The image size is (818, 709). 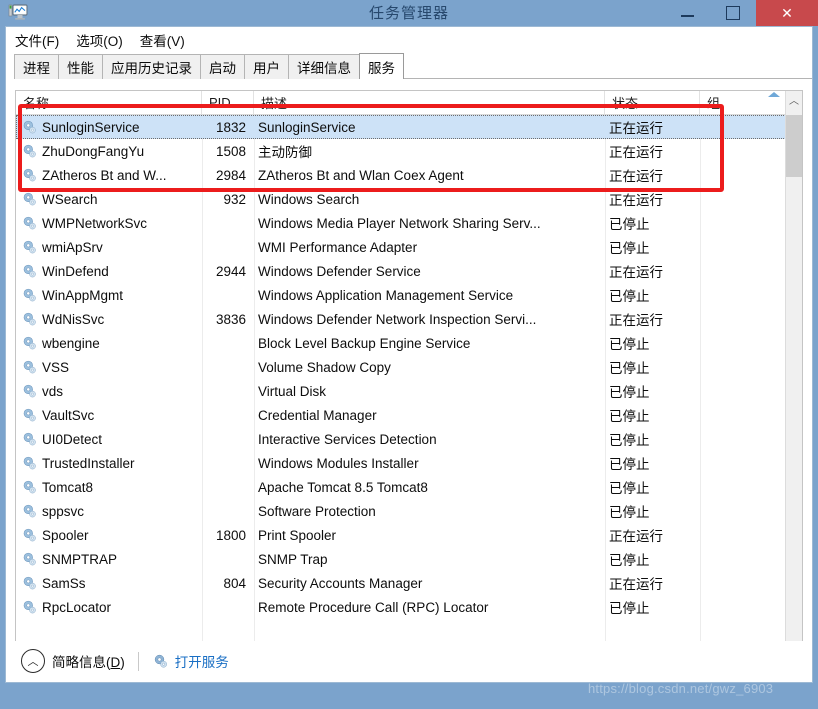 I want to click on table-row: sppsvc Software Protection 已停止, so click(x=401, y=511).